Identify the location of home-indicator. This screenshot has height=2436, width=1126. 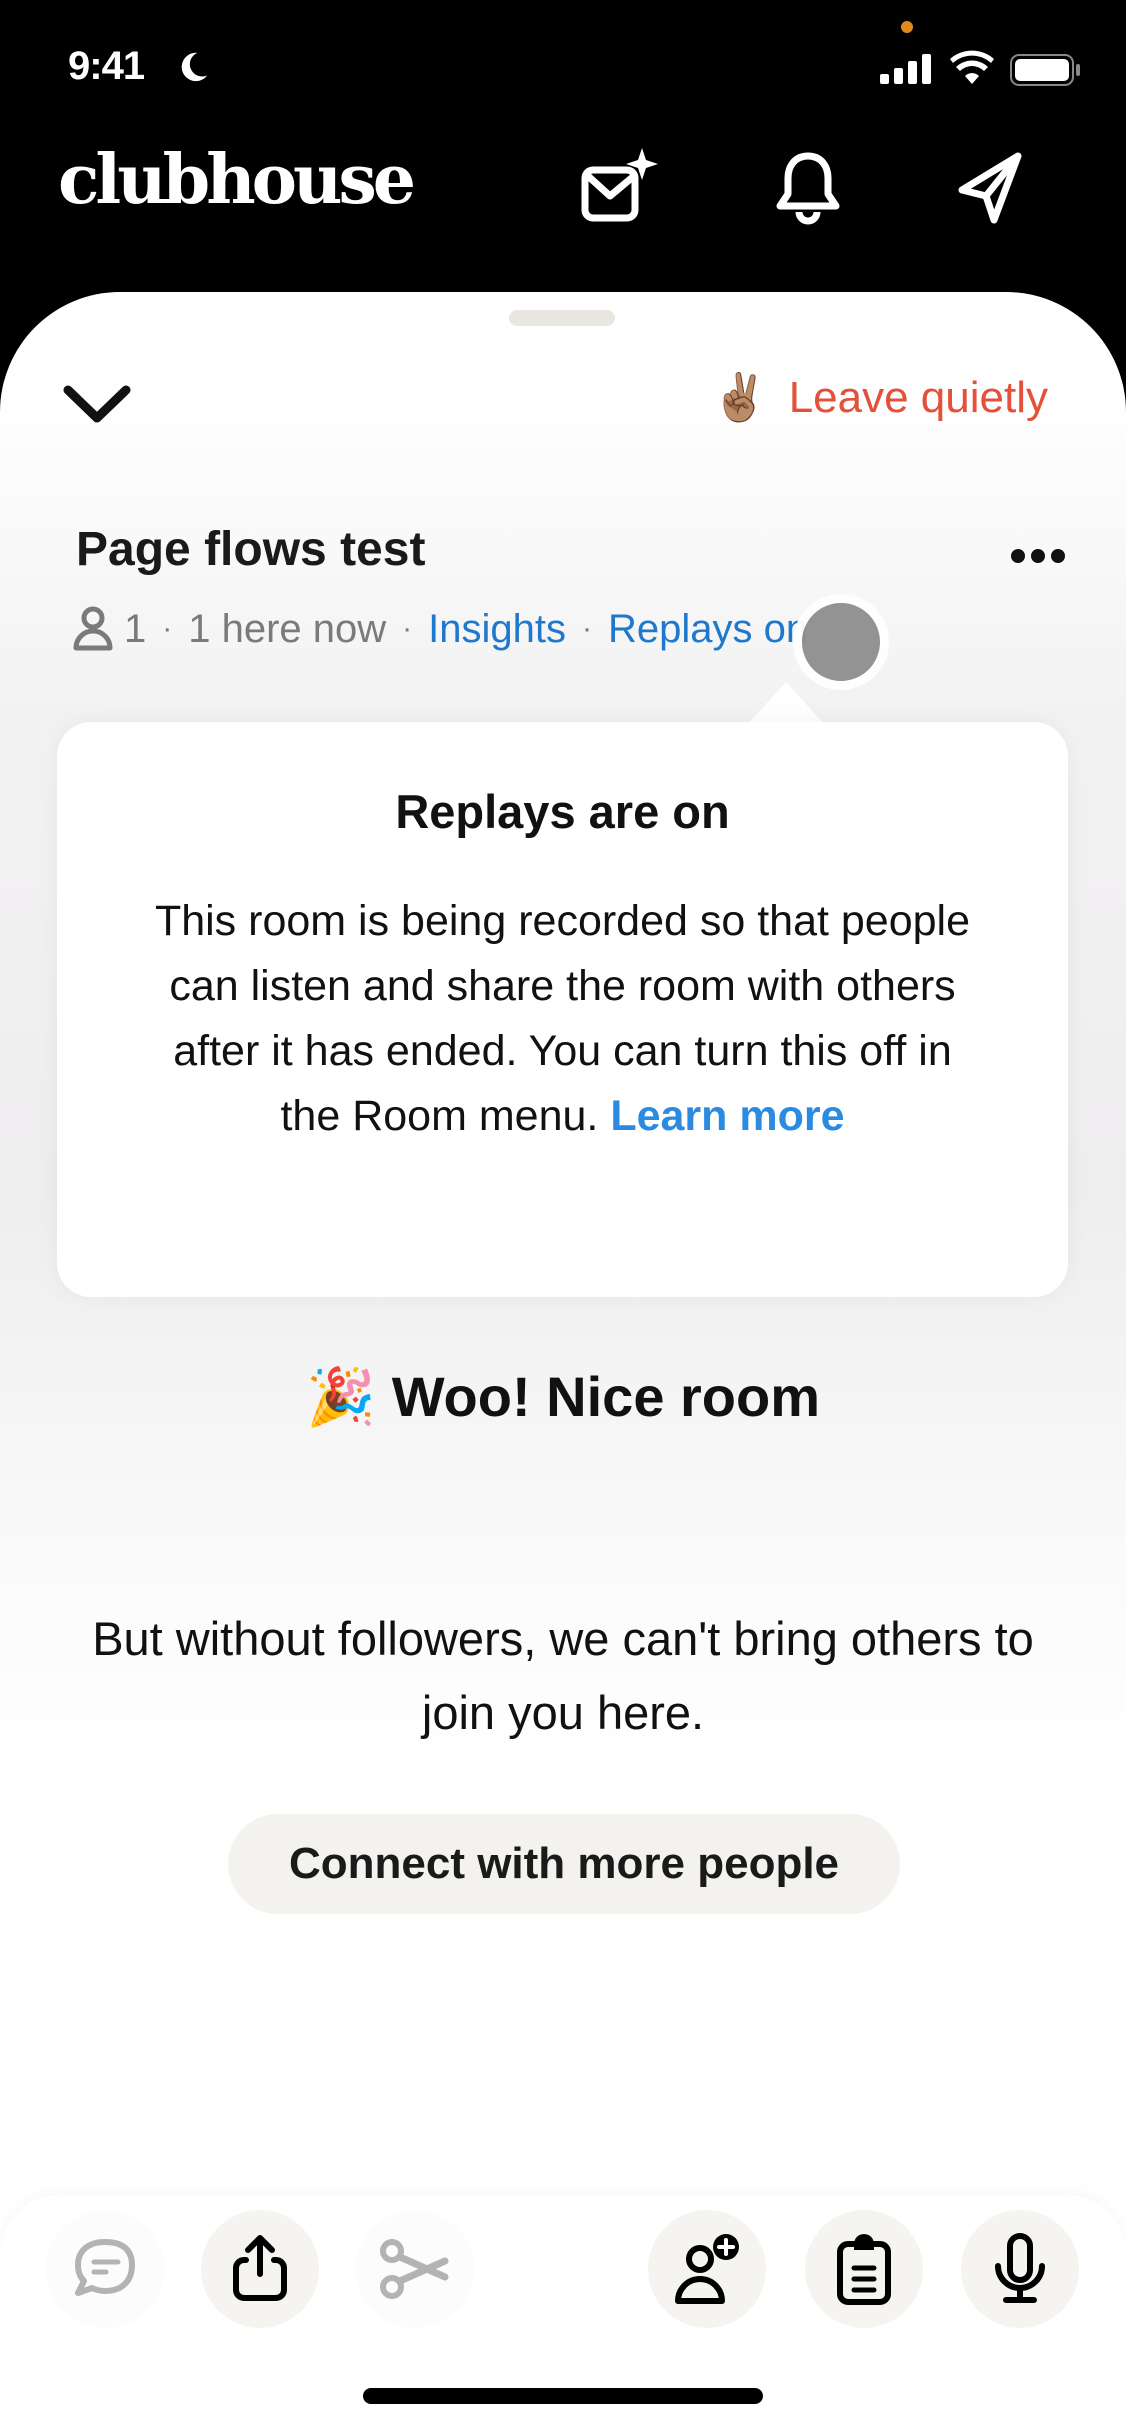
(563, 2396).